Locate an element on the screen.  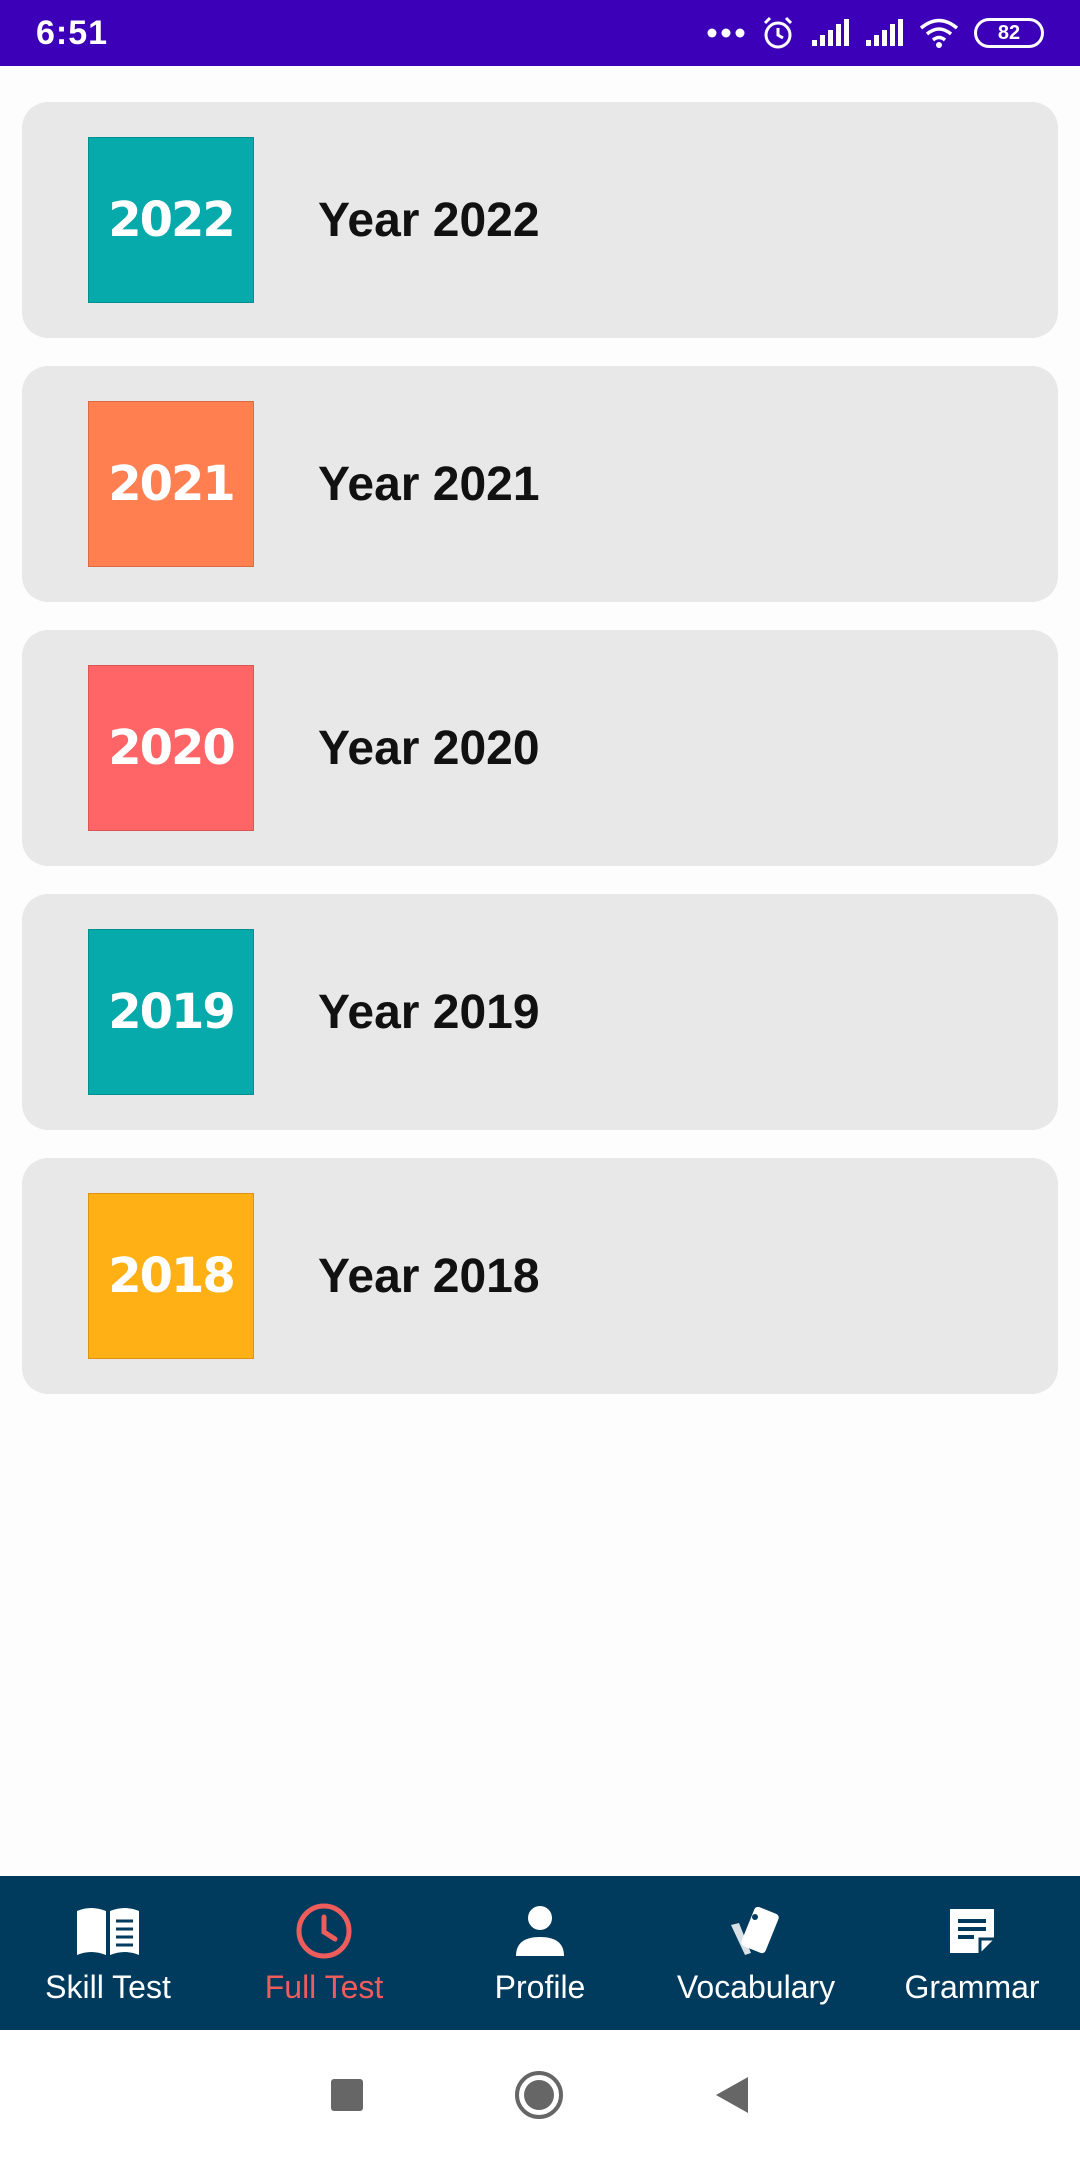
nav-label: Grammar is located at coordinates (972, 1986).